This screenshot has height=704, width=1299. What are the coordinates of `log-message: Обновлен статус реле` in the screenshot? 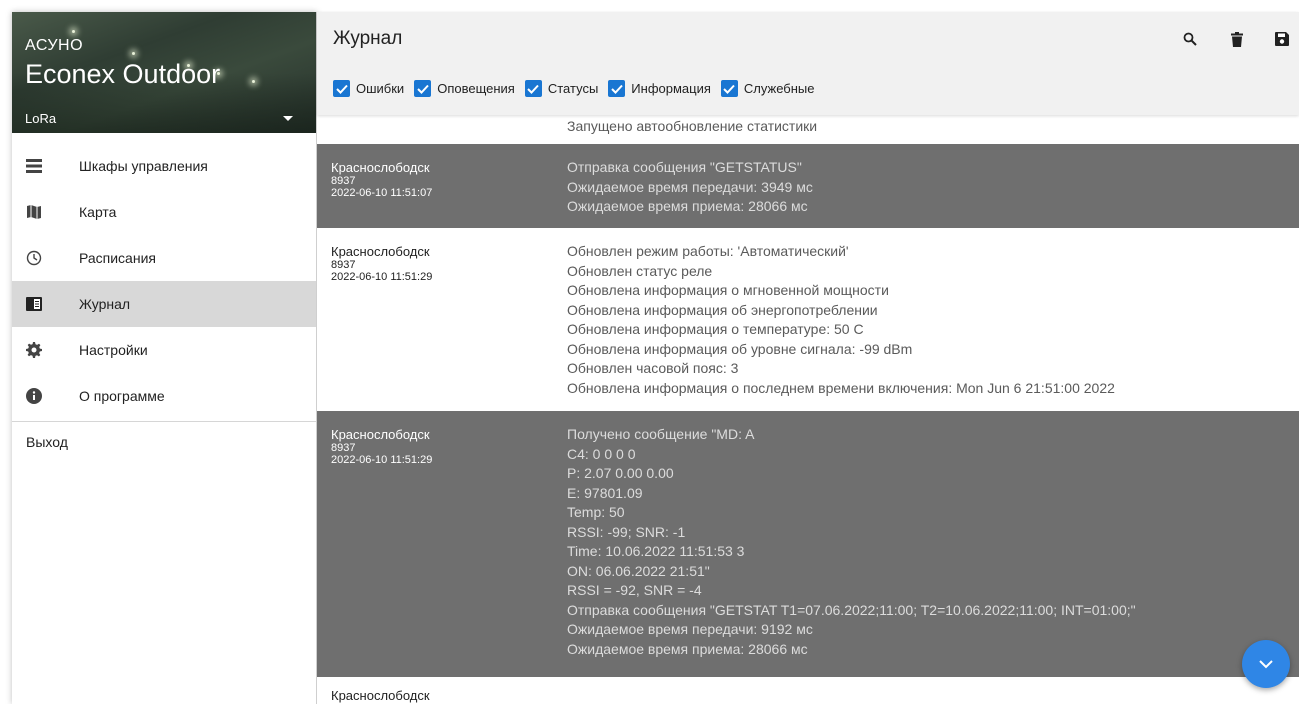 It's located at (640, 270).